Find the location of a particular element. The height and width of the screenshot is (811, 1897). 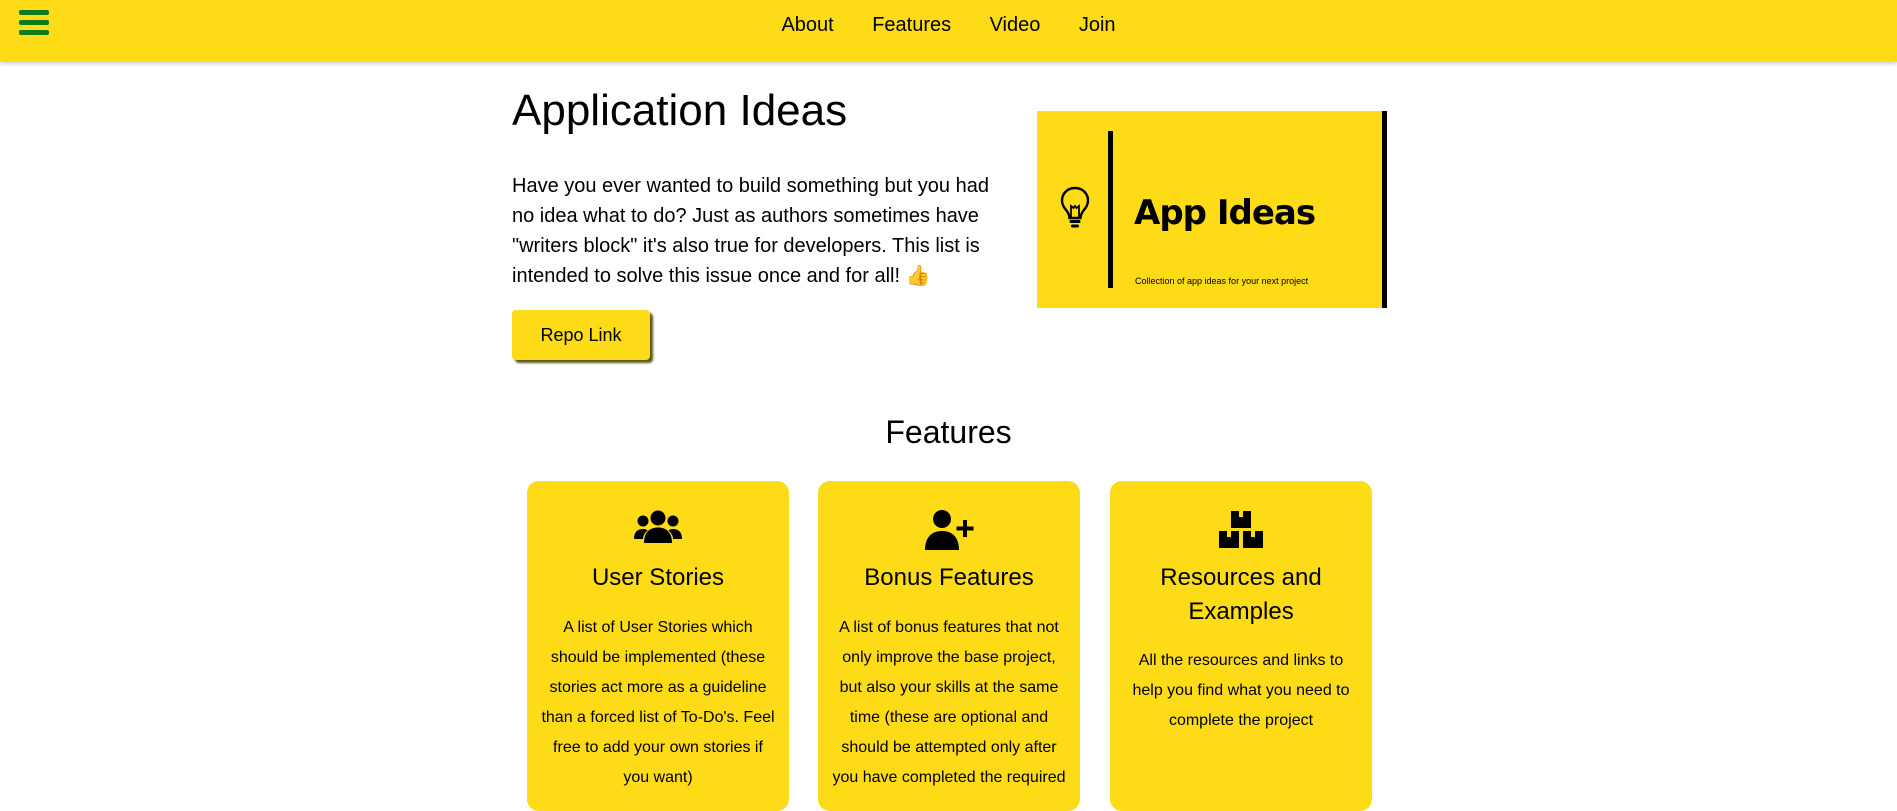

repo-link-button: Repo Link is located at coordinates (581, 335).